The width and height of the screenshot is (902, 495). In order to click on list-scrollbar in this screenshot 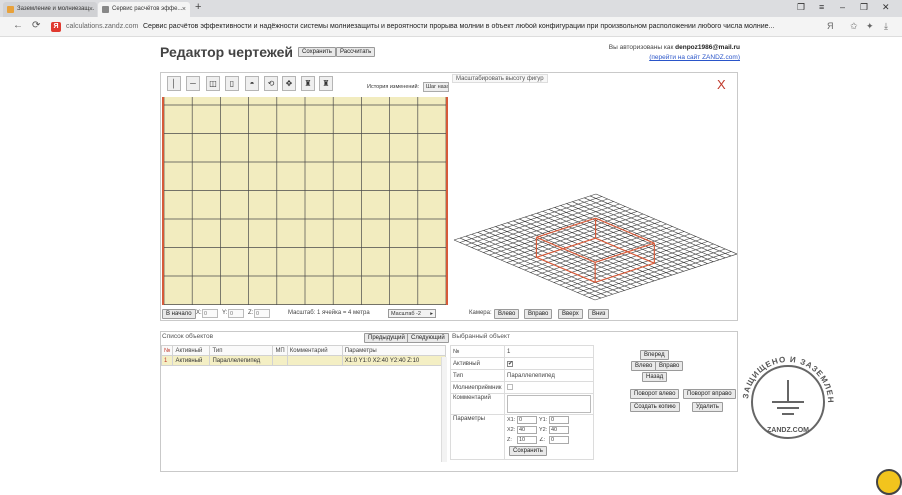, I will do `click(444, 409)`.